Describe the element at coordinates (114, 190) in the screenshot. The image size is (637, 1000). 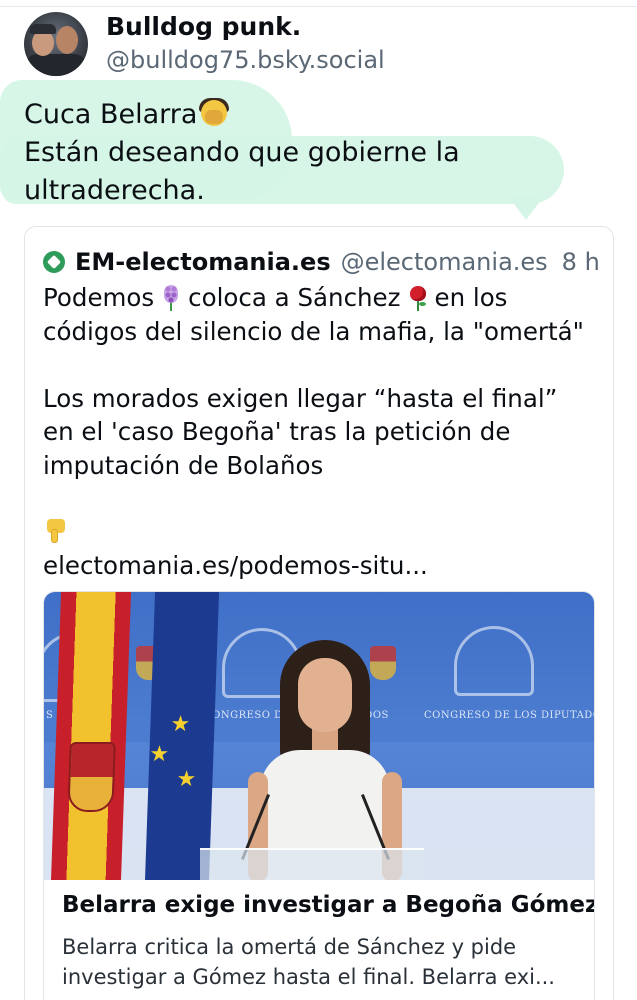
I see `post-text-line: ultraderecha.` at that location.